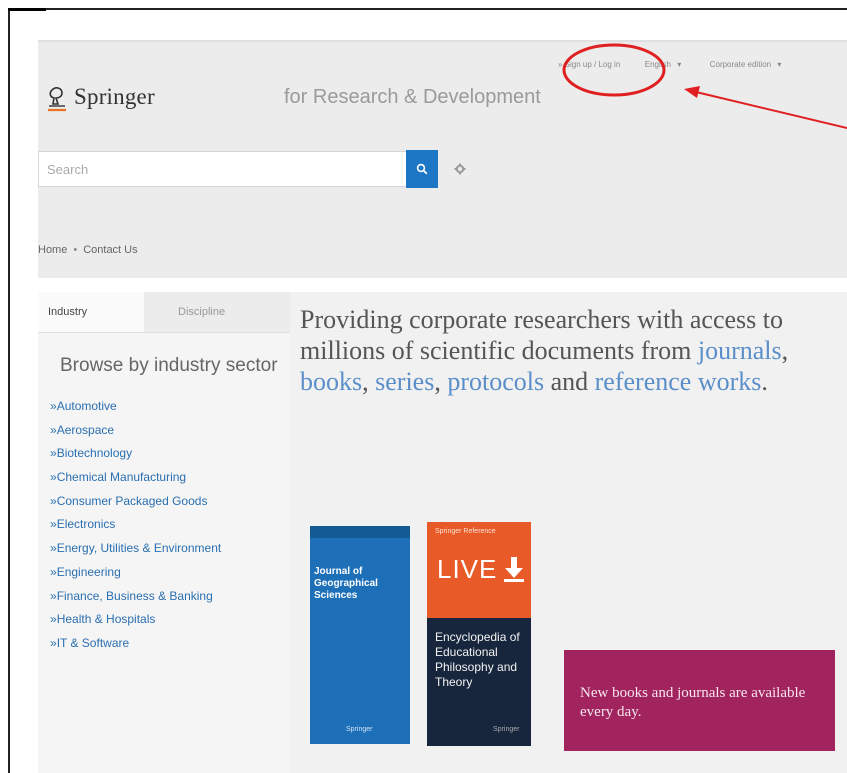  What do you see at coordinates (346, 583) in the screenshot?
I see `book-title: Journal of Geographical Sciences` at bounding box center [346, 583].